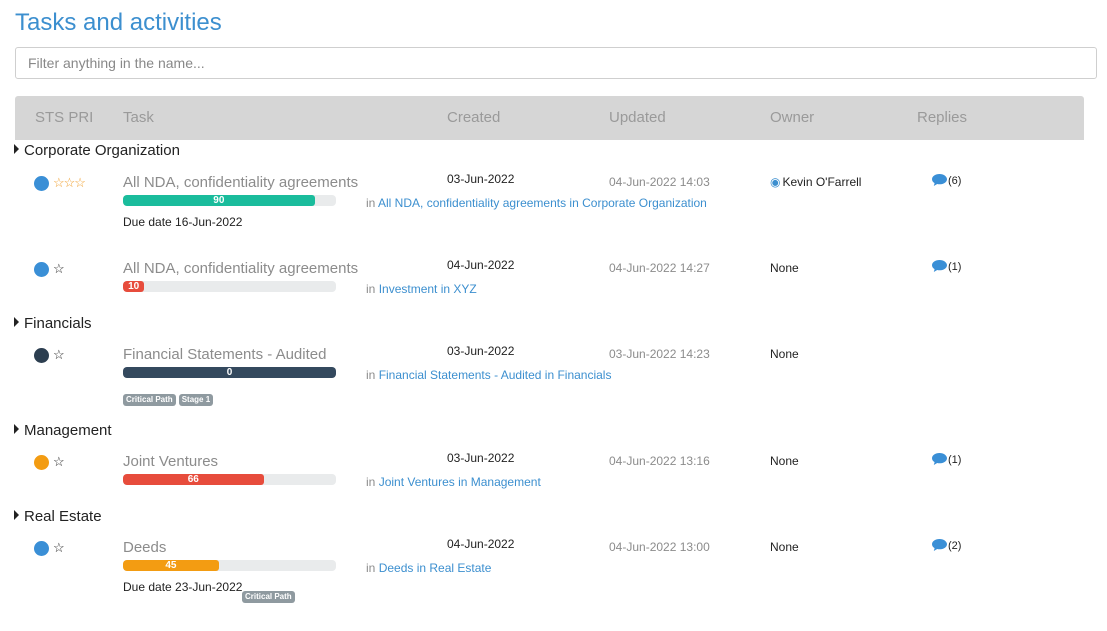 Image resolution: width=1107 pixels, height=631 pixels. I want to click on location-link: Investment in XYZ, so click(428, 289).